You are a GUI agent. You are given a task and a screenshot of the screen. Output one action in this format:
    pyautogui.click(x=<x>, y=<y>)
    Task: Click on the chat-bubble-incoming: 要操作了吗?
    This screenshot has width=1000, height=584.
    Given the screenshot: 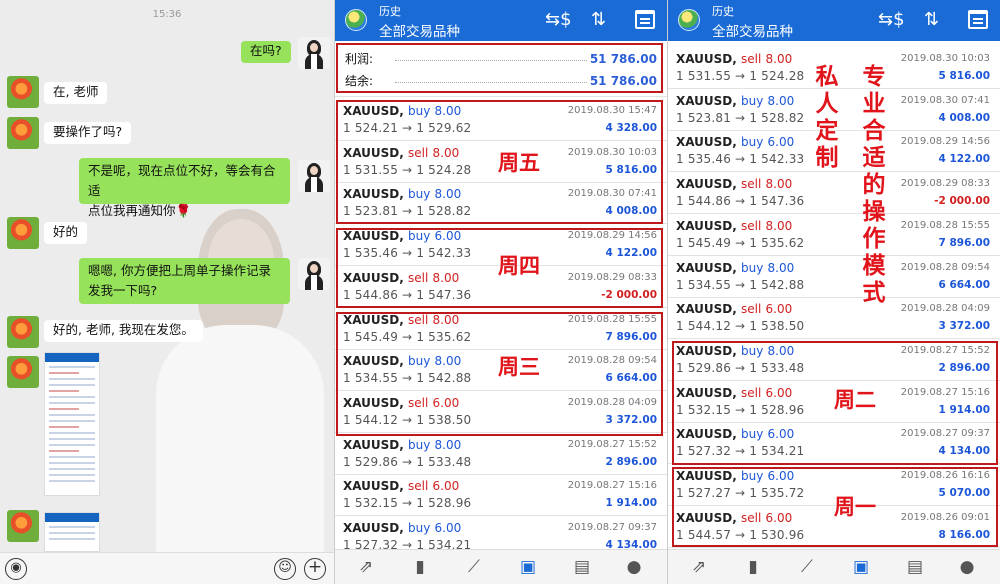 What is the action you would take?
    pyautogui.click(x=88, y=133)
    